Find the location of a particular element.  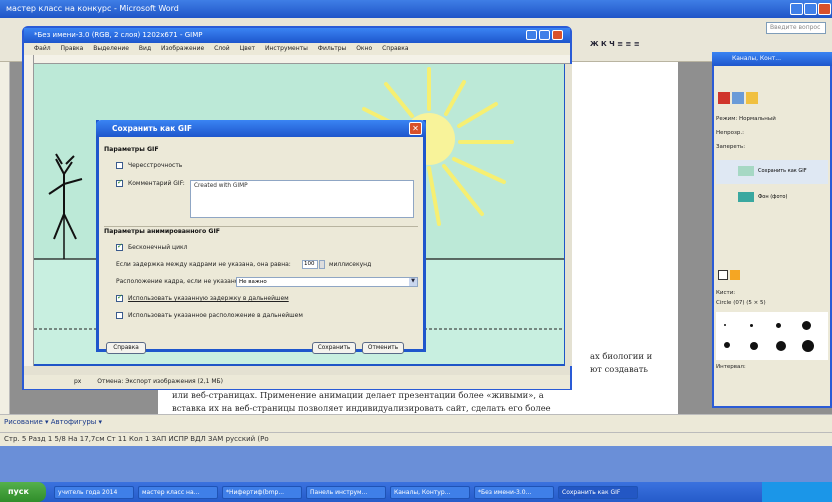

menu-edit: Правка is located at coordinates (72, 48).